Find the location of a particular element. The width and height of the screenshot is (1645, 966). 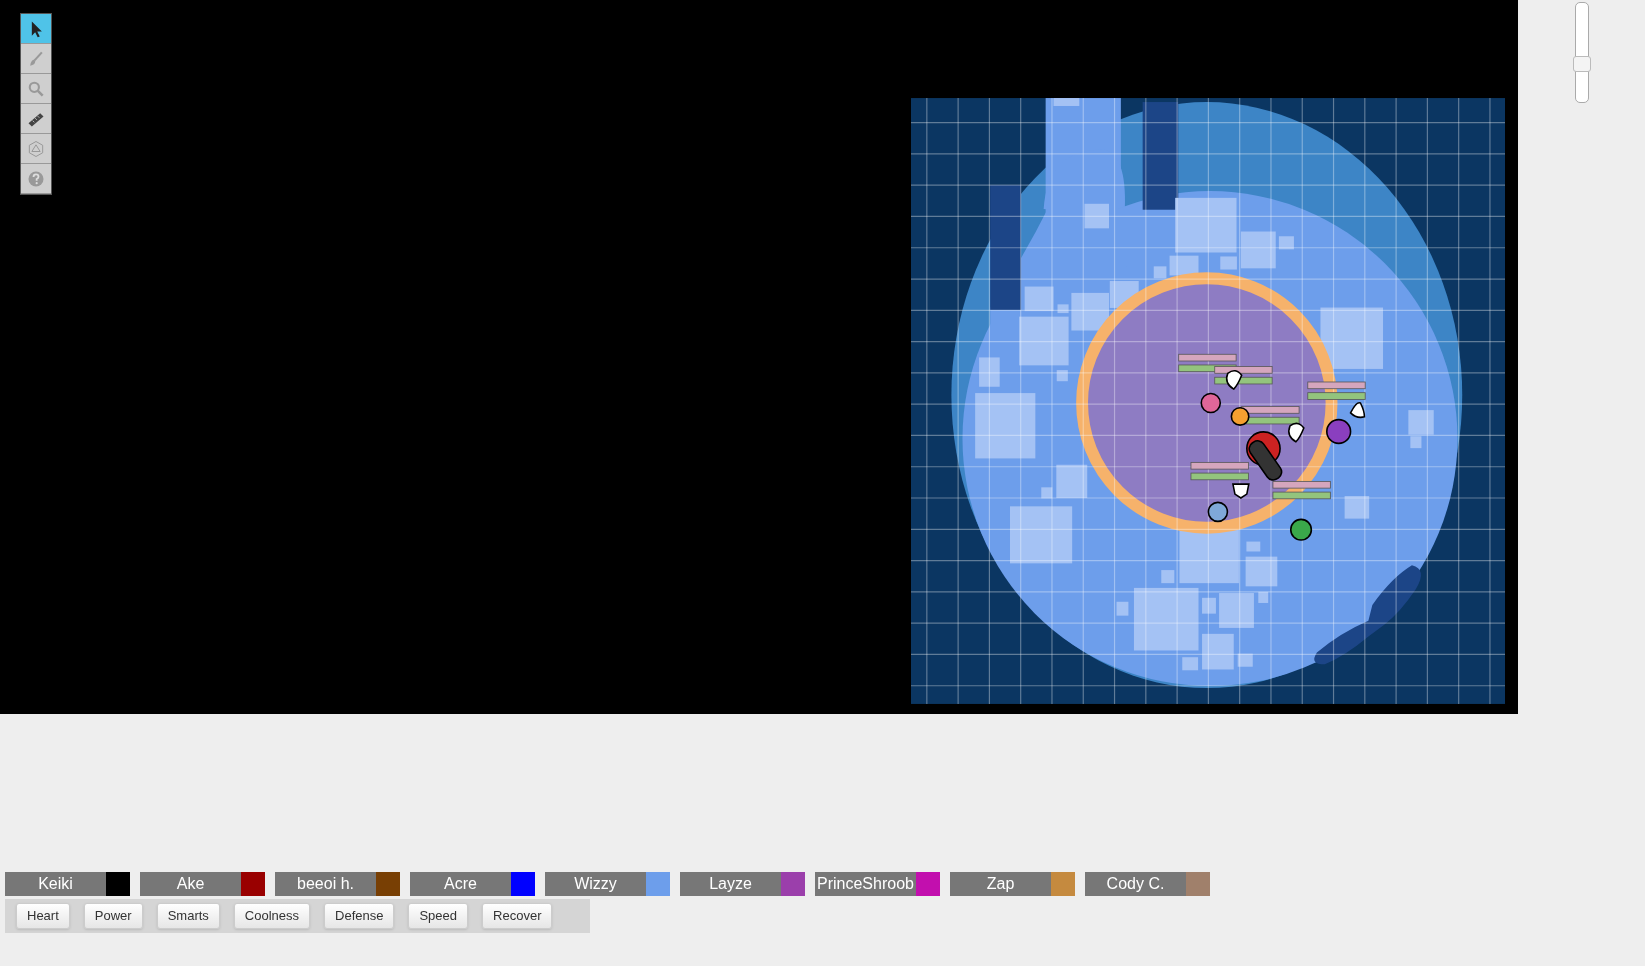

player-name: Wizzy is located at coordinates (595, 884).